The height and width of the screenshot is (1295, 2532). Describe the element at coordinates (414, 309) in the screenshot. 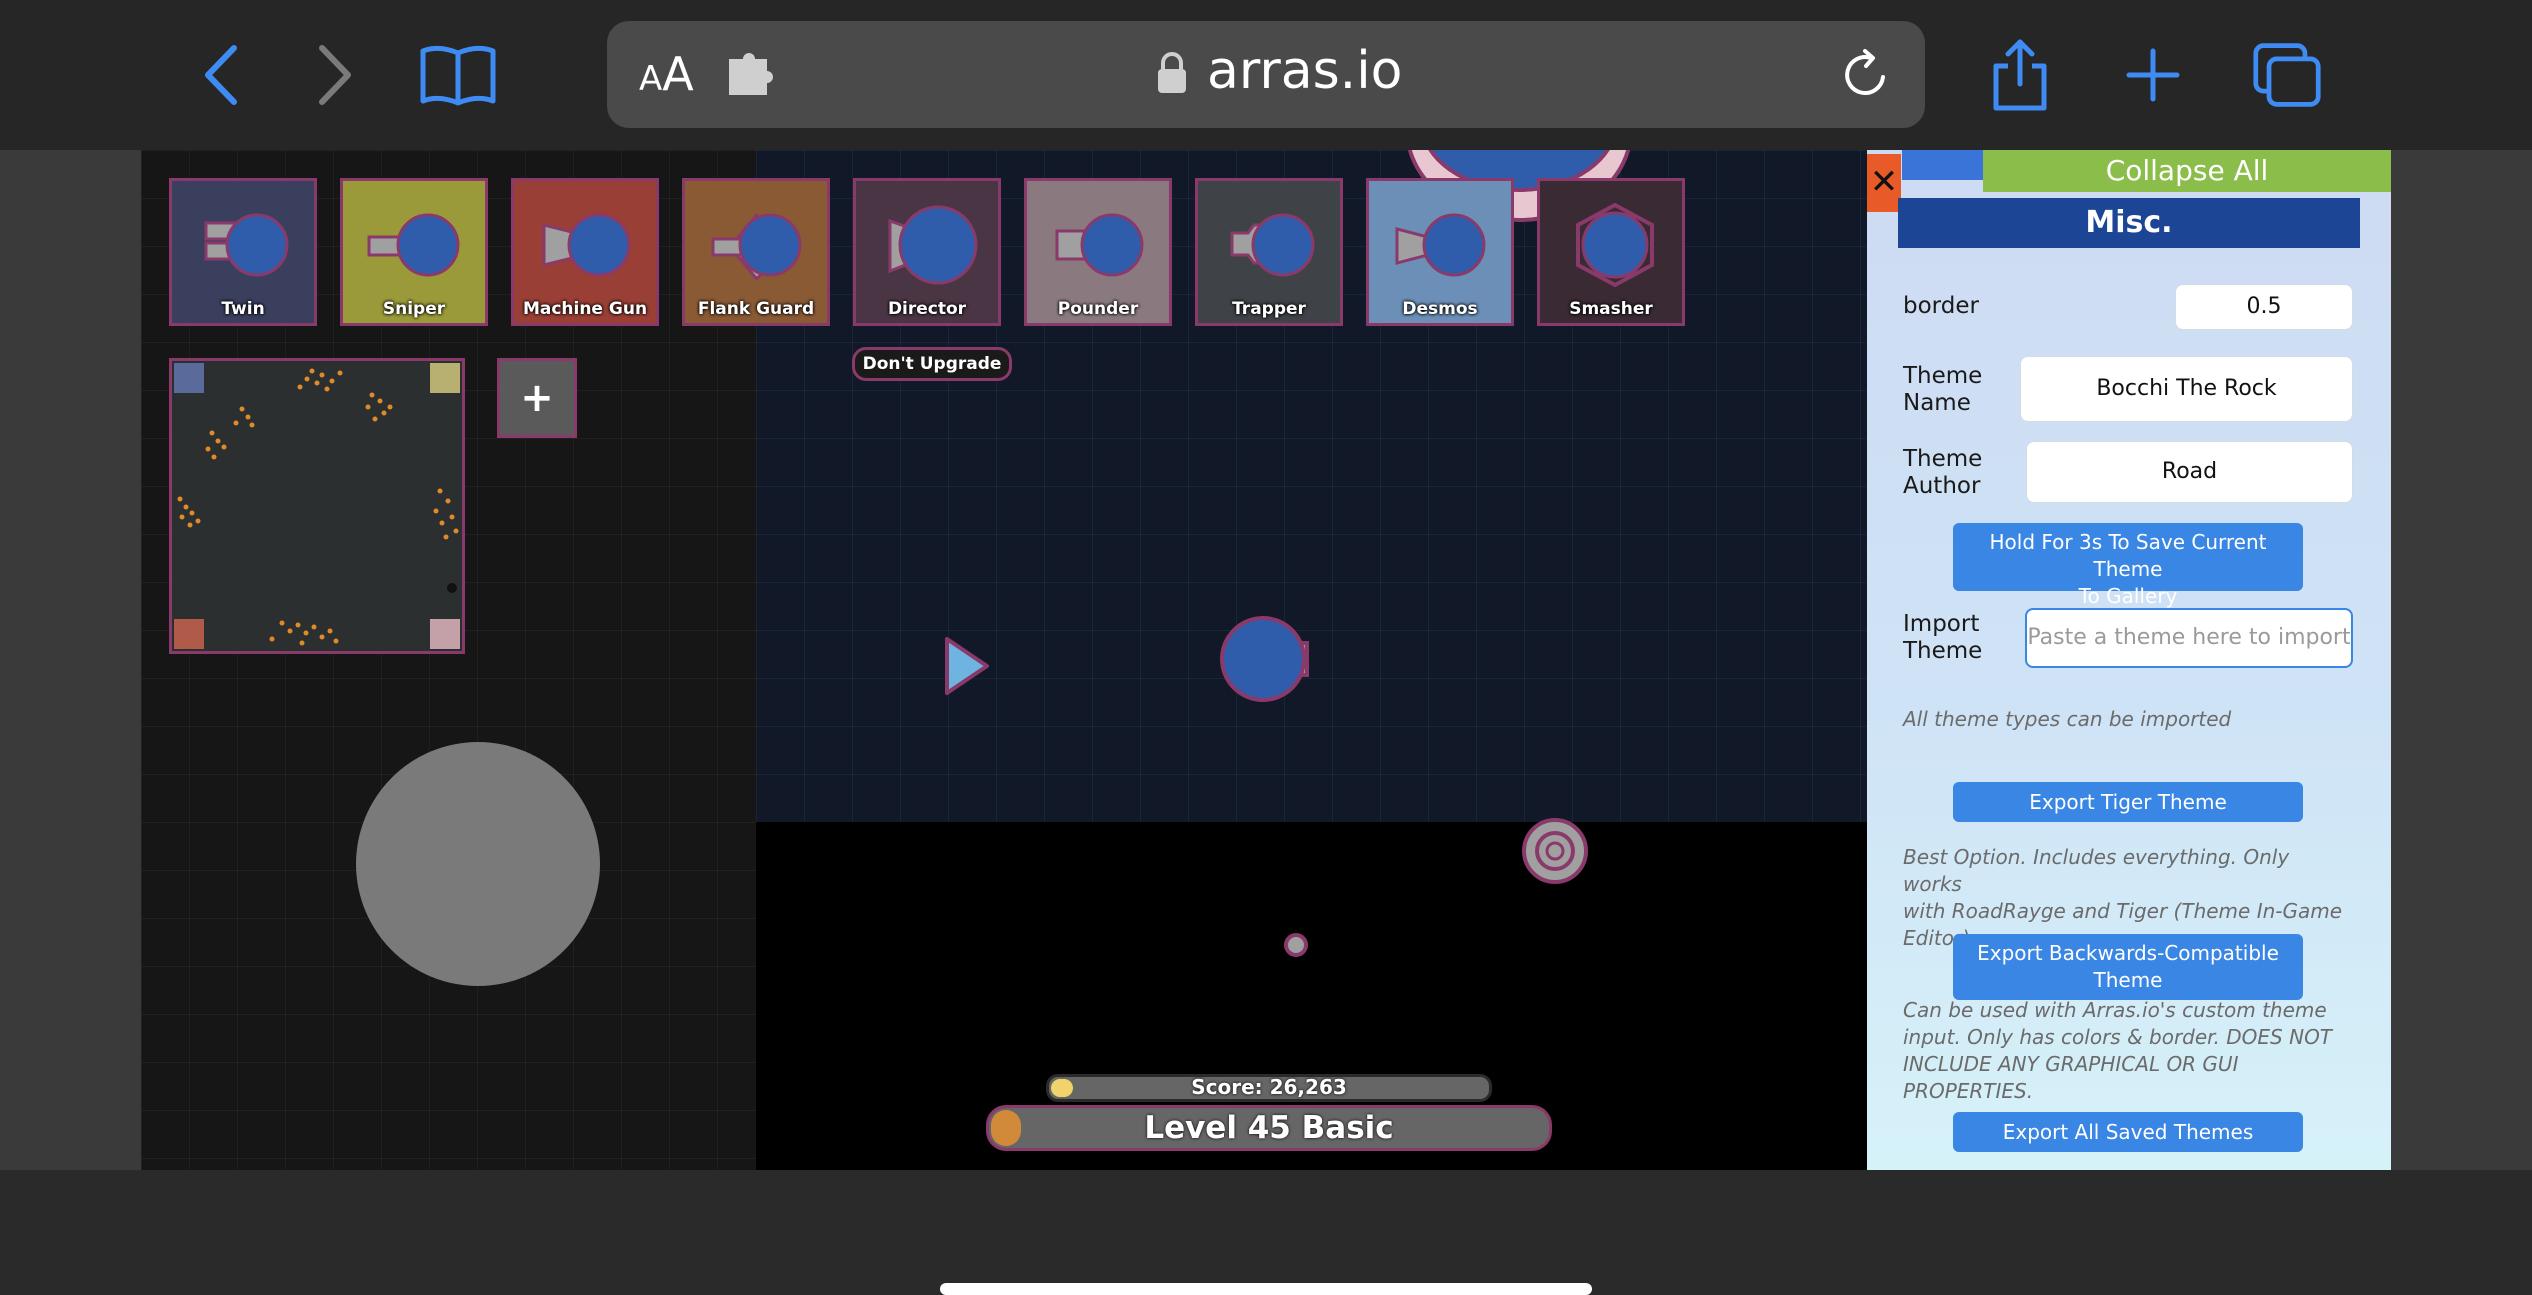

I see `upgrade-label: Sniper` at that location.